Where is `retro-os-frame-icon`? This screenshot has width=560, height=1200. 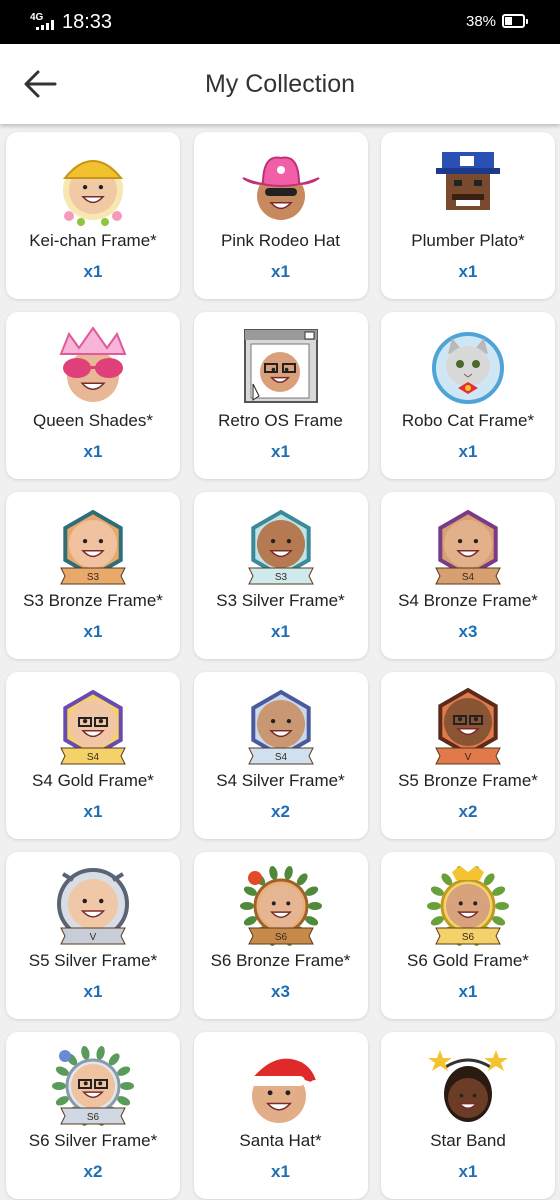
retro-os-frame-icon is located at coordinates (281, 366).